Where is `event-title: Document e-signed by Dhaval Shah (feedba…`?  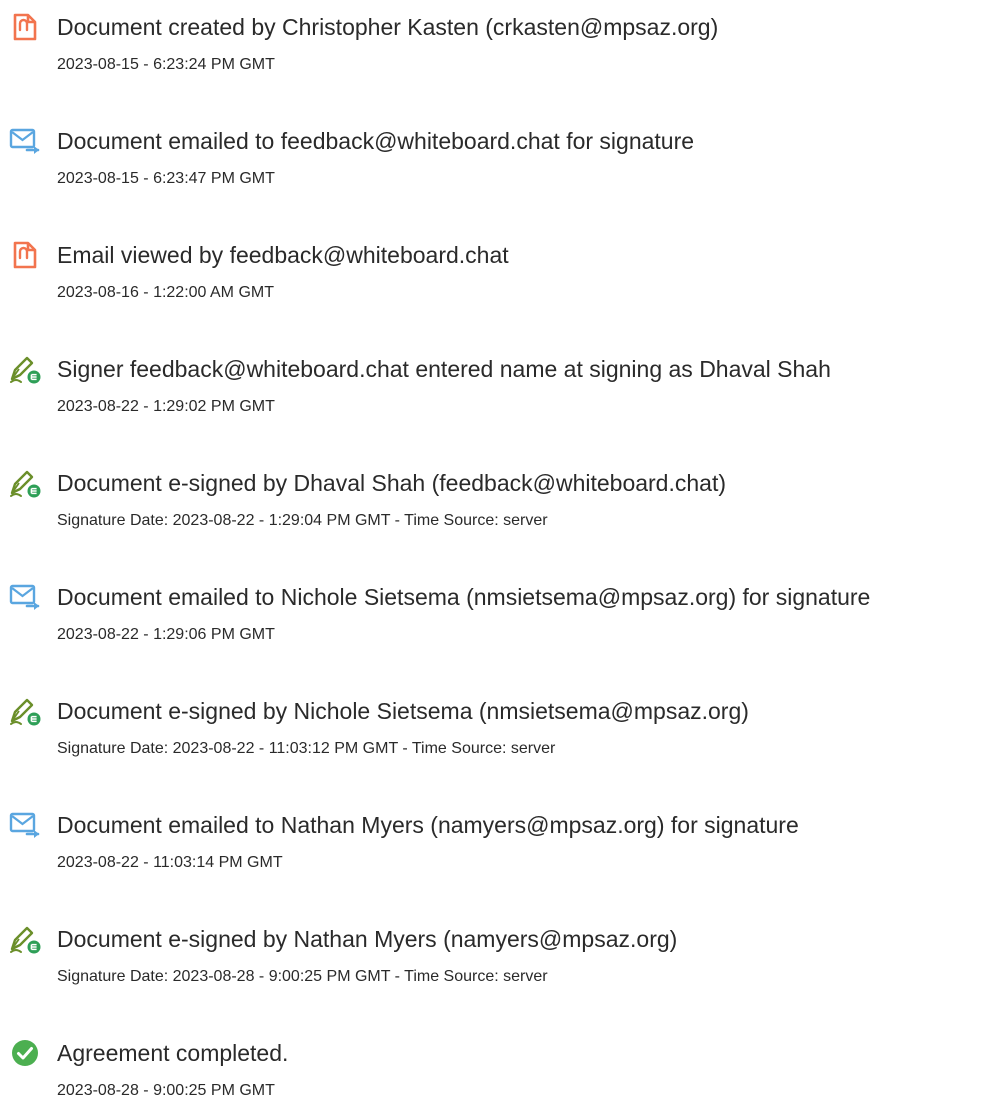 event-title: Document e-signed by Dhaval Shah (feedba… is located at coordinates (391, 483).